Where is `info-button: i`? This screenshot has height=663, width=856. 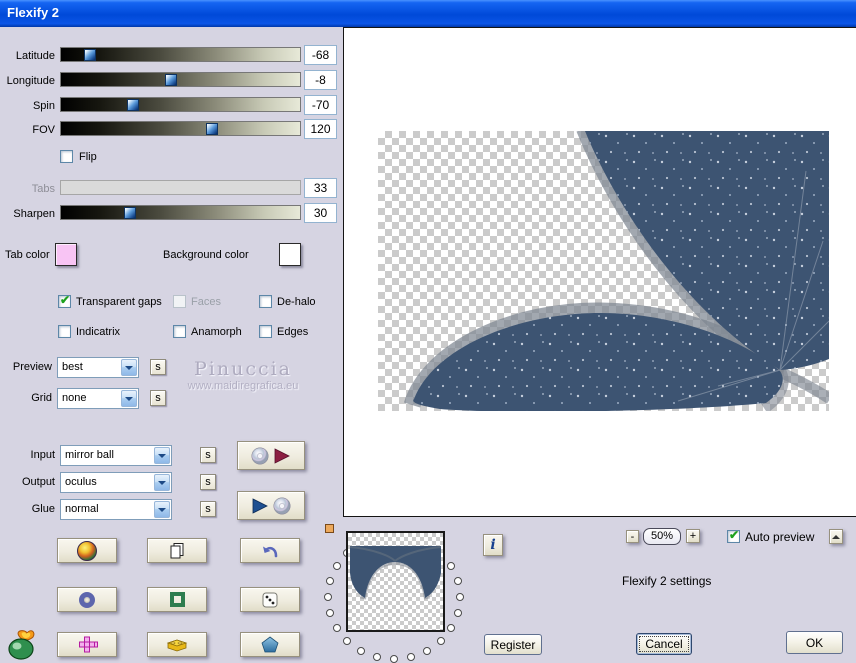 info-button: i is located at coordinates (493, 545).